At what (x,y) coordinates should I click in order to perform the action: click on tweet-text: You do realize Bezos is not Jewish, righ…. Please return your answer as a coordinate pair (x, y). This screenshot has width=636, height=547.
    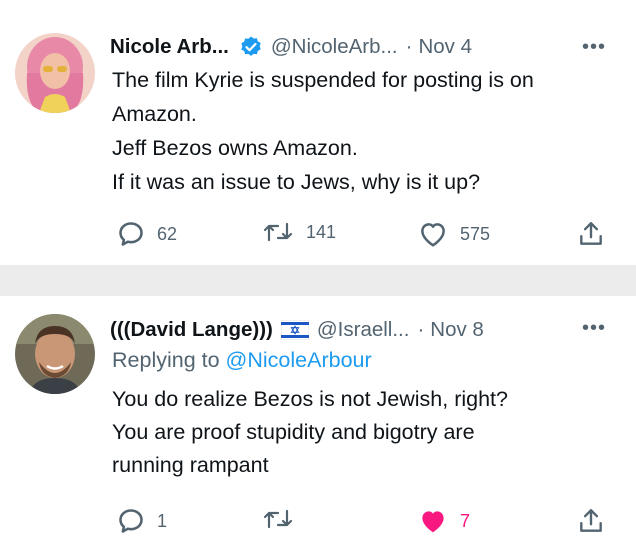
    Looking at the image, I should click on (364, 432).